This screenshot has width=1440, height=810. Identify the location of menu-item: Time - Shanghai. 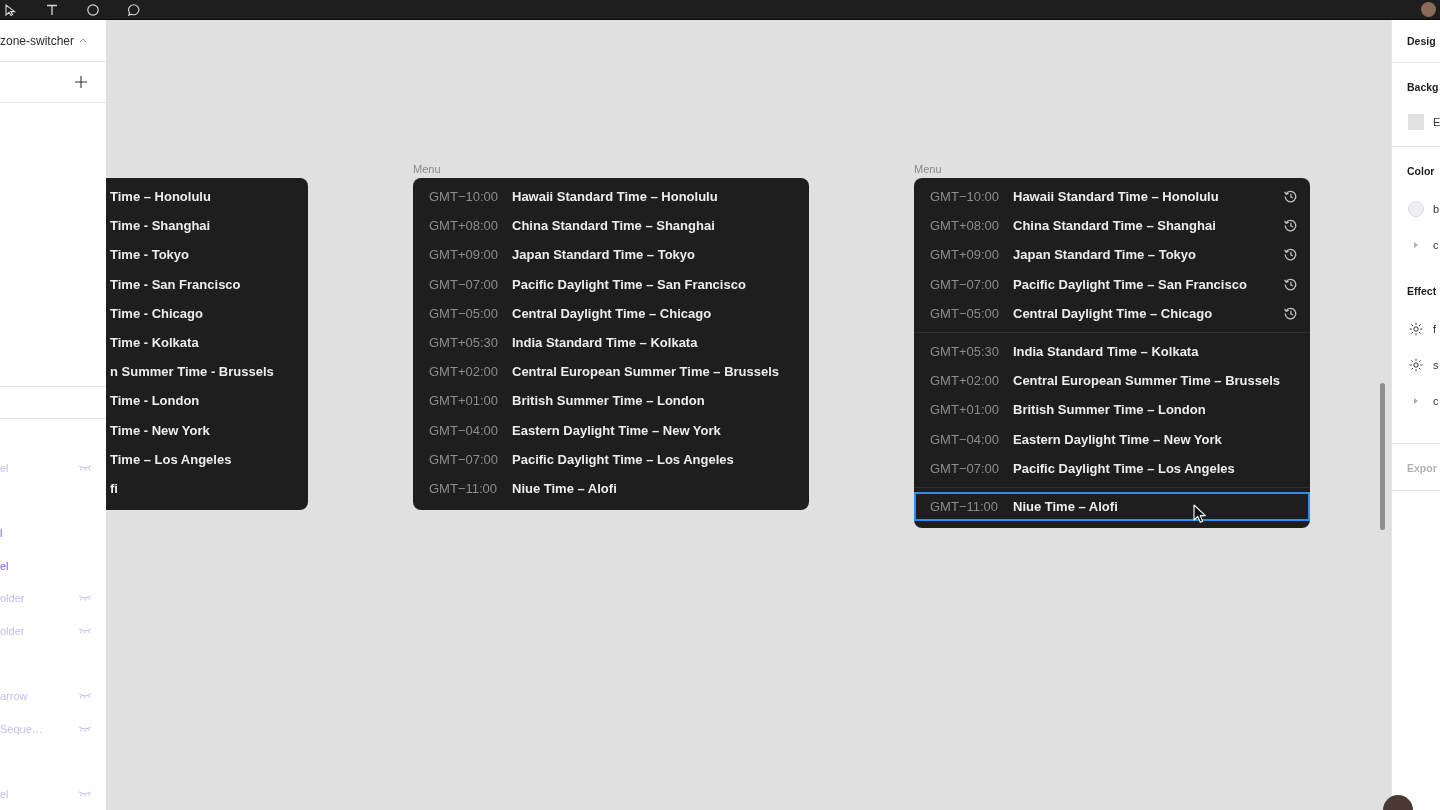
(207, 226).